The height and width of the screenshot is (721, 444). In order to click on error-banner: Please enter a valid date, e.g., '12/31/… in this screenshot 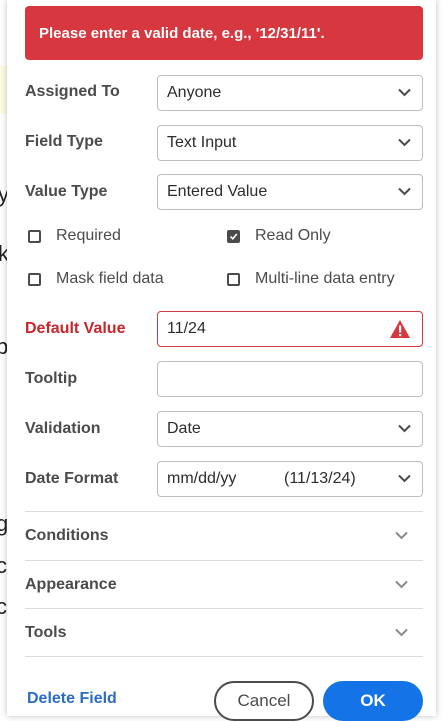, I will do `click(224, 33)`.